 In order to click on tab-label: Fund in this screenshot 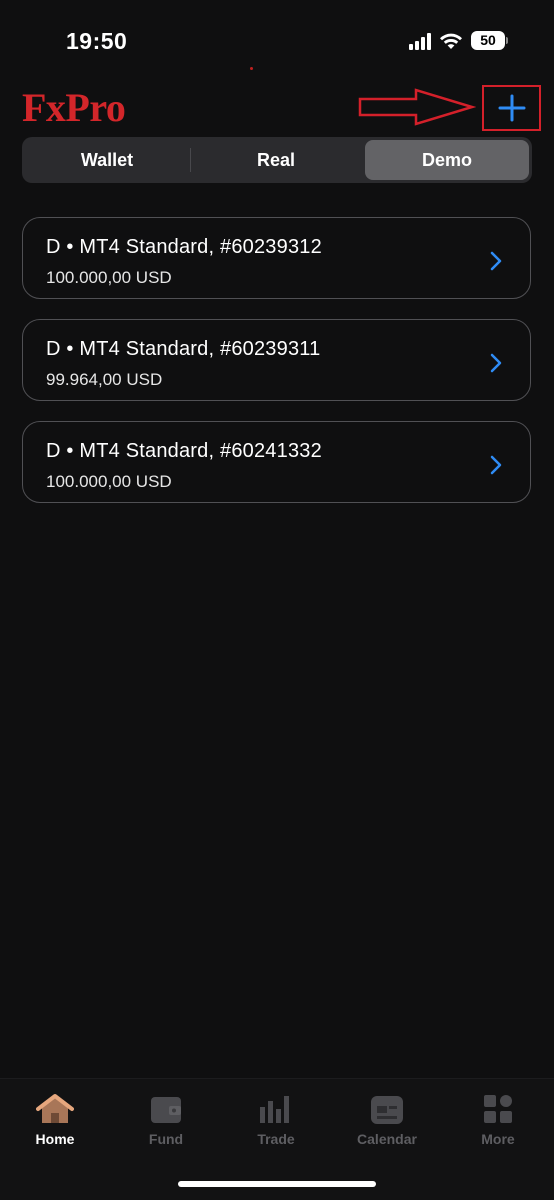, I will do `click(166, 1139)`.